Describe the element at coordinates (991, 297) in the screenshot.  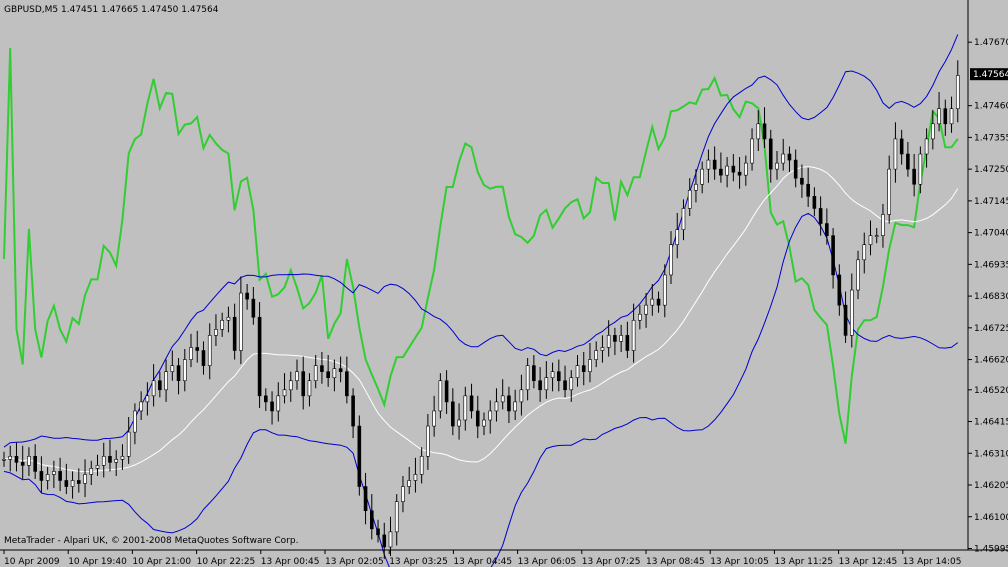
I see `price-tick-label: 1.46830` at that location.